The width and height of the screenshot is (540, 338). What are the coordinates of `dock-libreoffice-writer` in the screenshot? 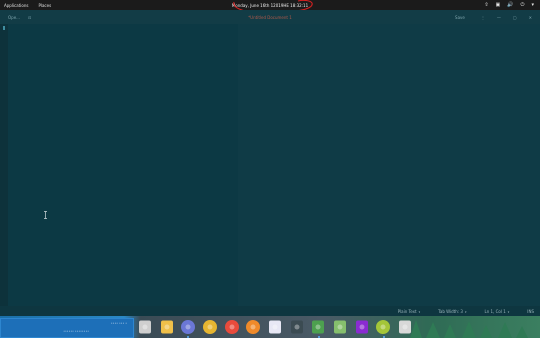 It's located at (275, 327).